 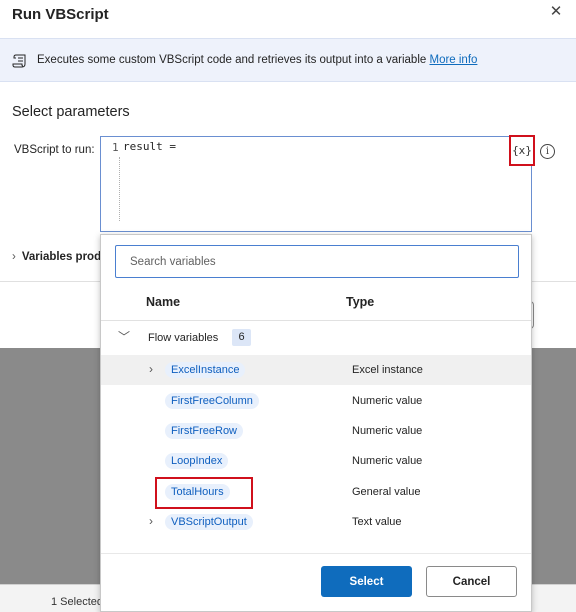 What do you see at coordinates (316, 370) in the screenshot?
I see `variable-row-excelinstance: › ExcelInstance Excel instance` at bounding box center [316, 370].